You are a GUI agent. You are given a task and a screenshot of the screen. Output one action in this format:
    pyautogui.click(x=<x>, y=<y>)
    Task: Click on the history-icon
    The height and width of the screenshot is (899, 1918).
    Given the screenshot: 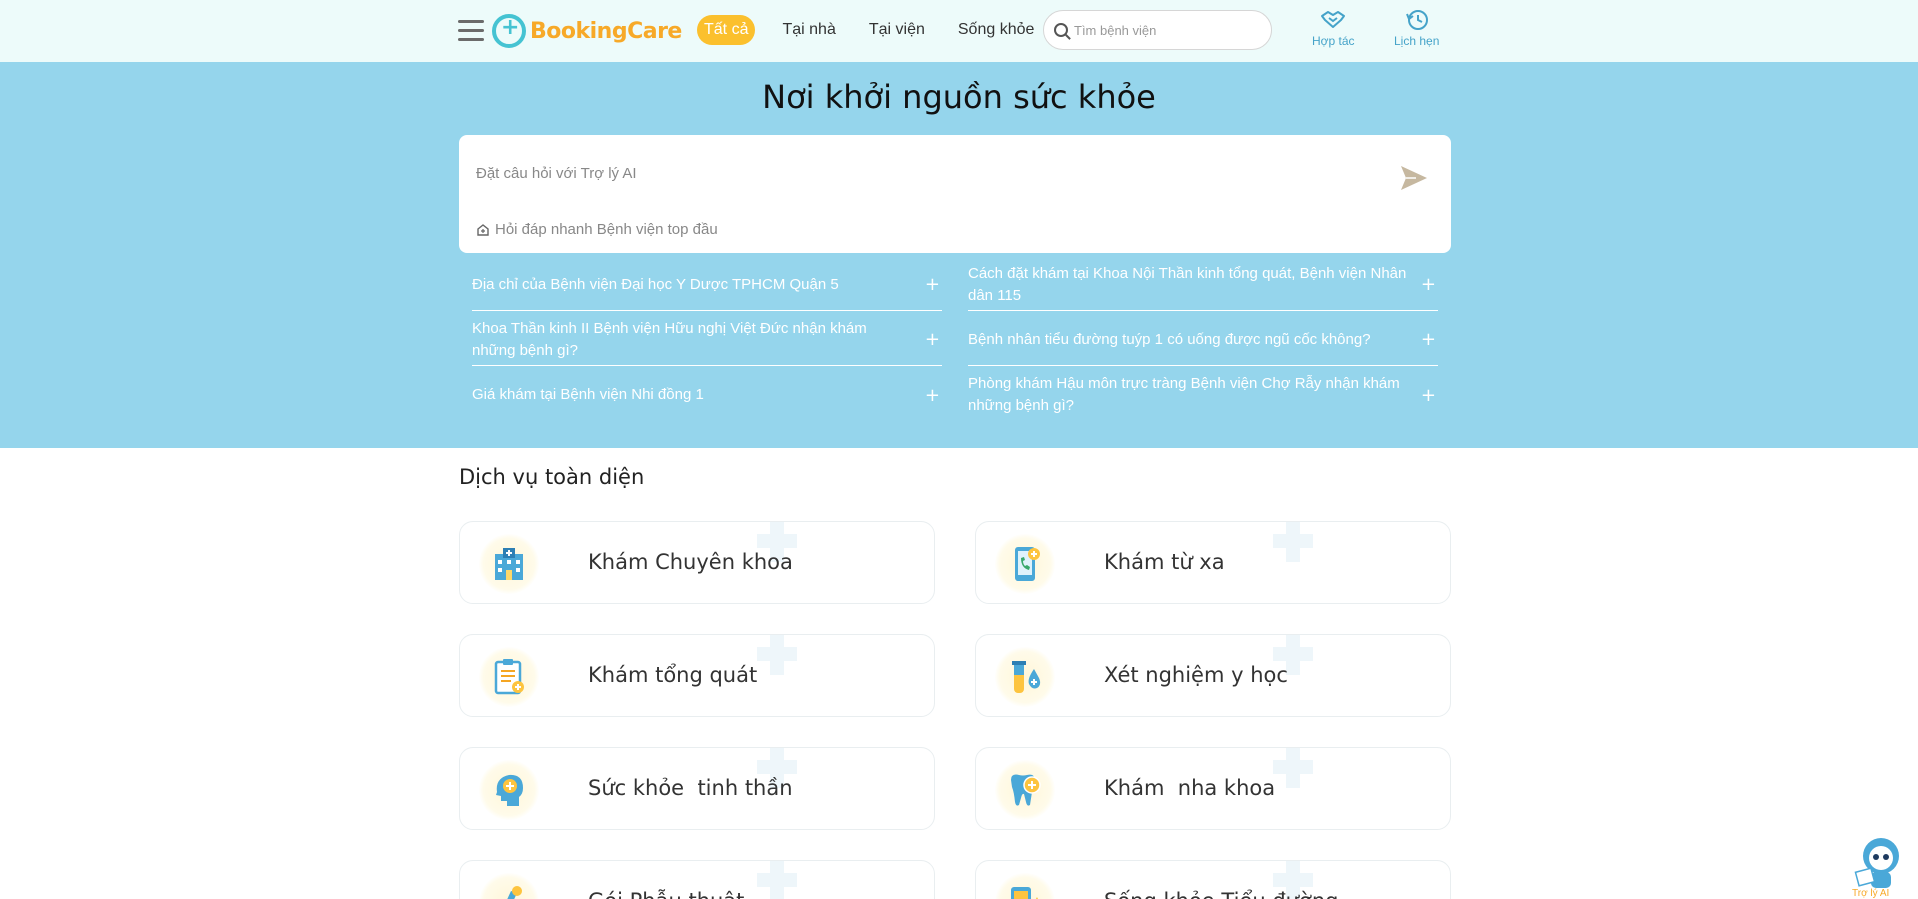 What is the action you would take?
    pyautogui.click(x=1416, y=20)
    